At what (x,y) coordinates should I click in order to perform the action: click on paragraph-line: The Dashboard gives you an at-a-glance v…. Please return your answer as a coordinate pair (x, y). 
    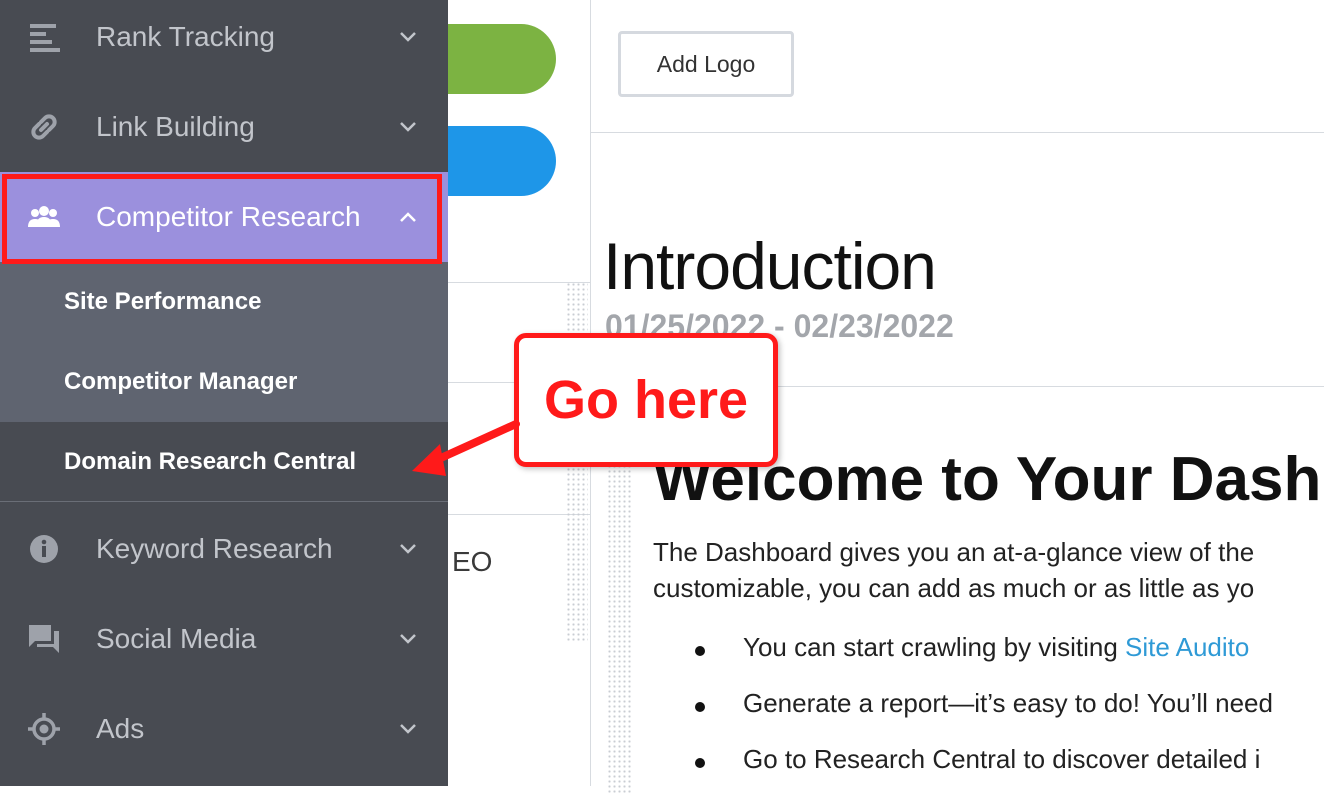
    Looking at the image, I should click on (954, 552).